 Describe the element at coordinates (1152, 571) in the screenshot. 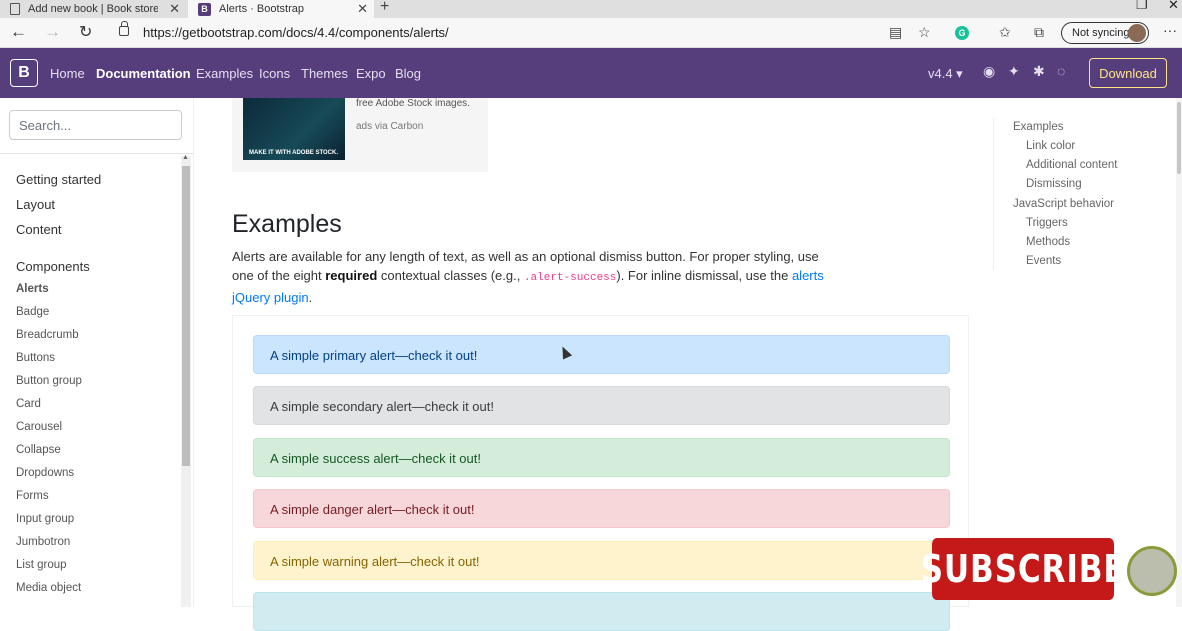

I see `channel-logo-icon` at that location.